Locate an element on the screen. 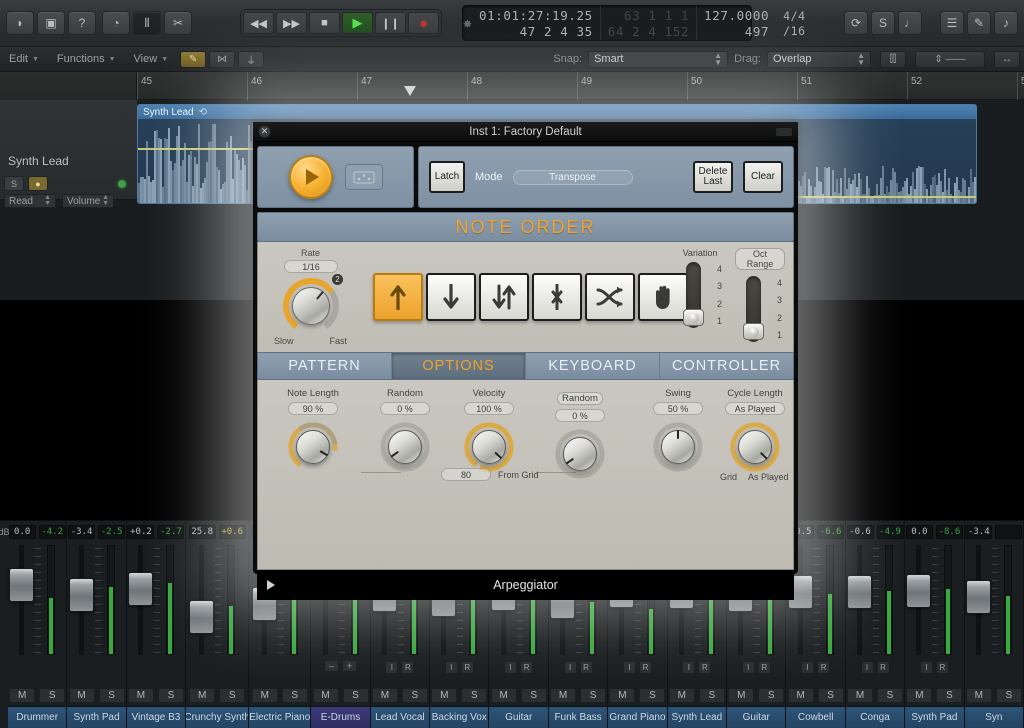 Image resolution: width=1024 pixels, height=728 pixels. channel-name: Guitar is located at coordinates (756, 717).